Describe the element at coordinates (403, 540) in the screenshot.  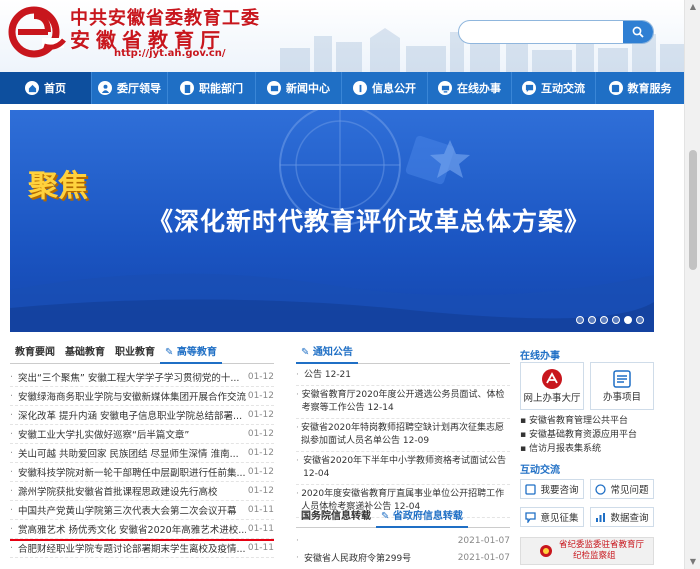
I see `list-item: · 2021-01-07` at that location.